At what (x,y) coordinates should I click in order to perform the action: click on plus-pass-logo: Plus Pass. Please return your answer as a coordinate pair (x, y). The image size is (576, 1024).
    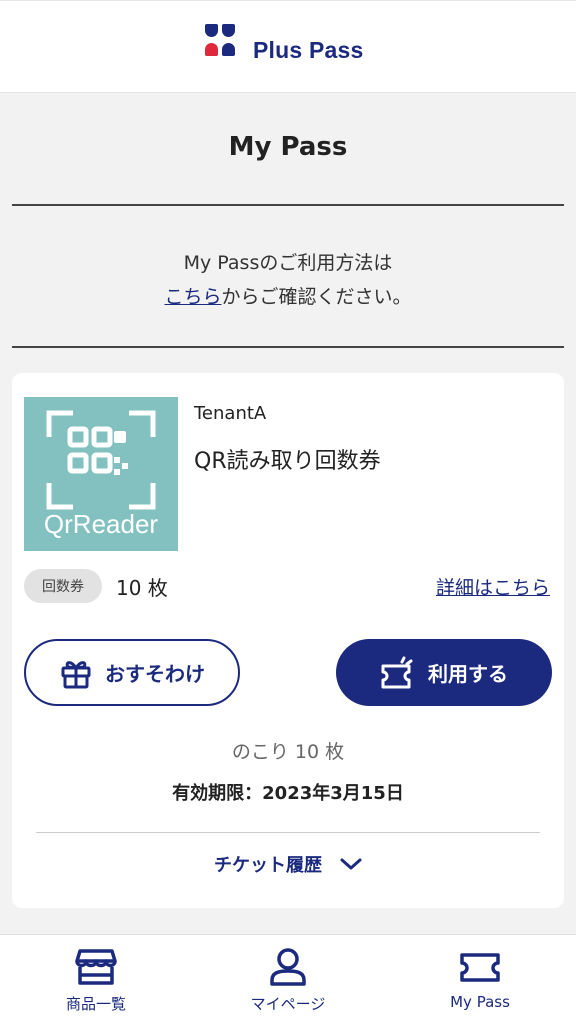
    Looking at the image, I should click on (284, 43).